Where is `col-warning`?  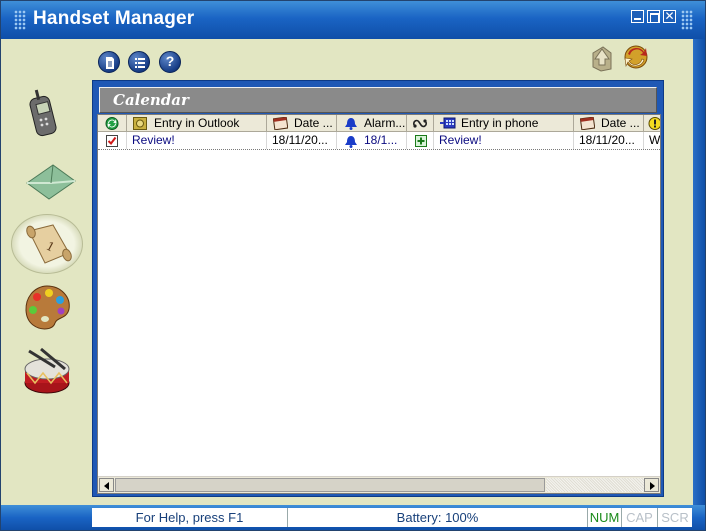
col-warning is located at coordinates (652, 123).